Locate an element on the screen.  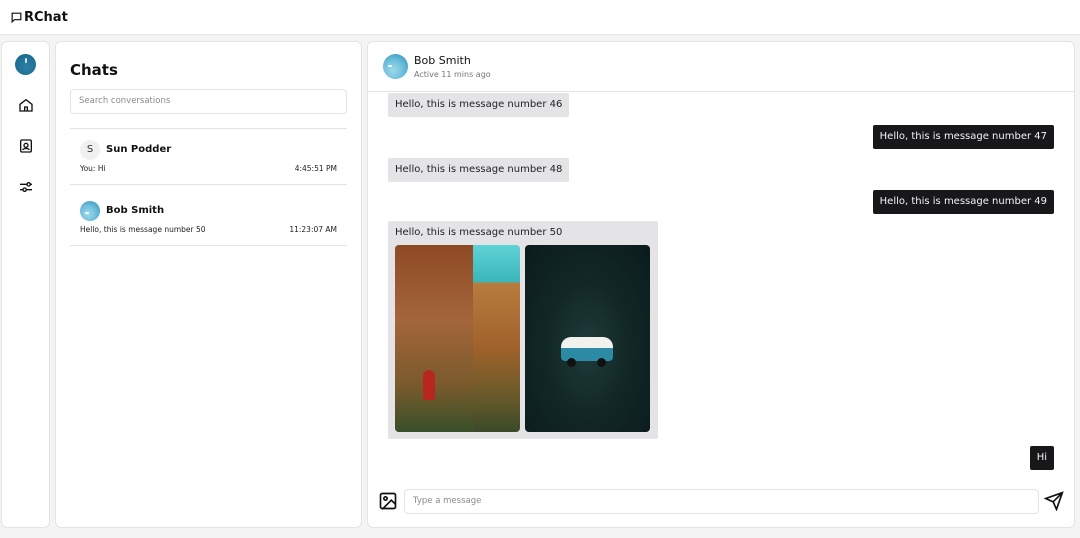
settings-button is located at coordinates (26, 187).